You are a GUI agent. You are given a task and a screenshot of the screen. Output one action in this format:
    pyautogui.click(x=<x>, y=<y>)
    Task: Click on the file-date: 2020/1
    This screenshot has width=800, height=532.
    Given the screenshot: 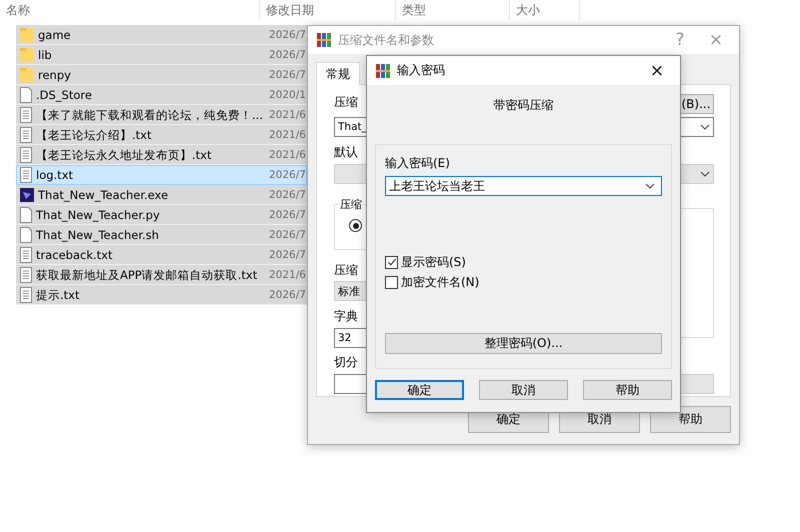 What is the action you would take?
    pyautogui.click(x=287, y=95)
    